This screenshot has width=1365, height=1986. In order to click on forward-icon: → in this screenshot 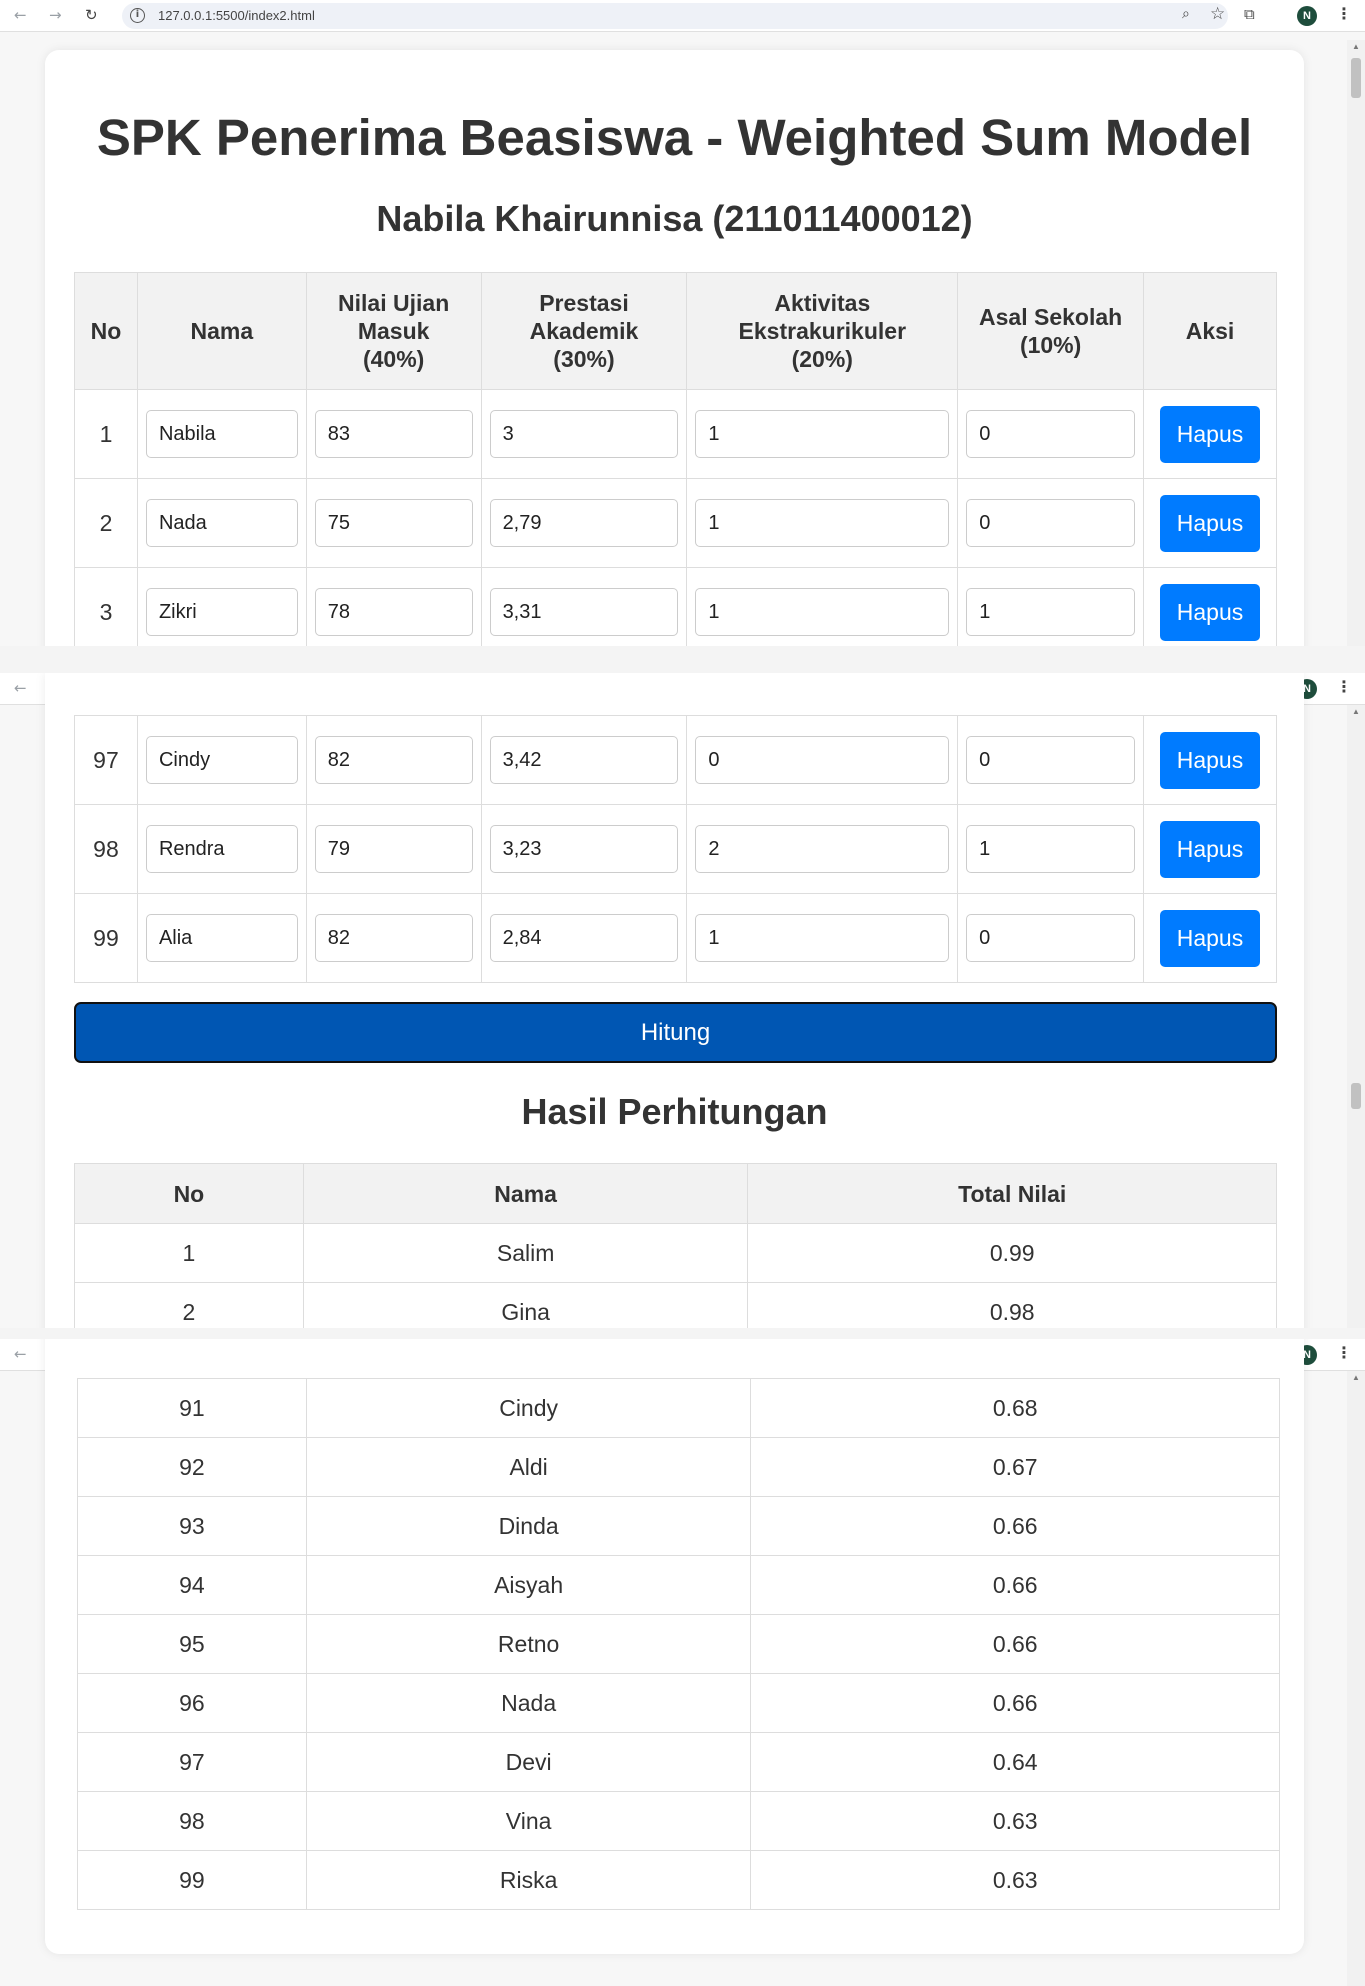, I will do `click(55, 15)`.